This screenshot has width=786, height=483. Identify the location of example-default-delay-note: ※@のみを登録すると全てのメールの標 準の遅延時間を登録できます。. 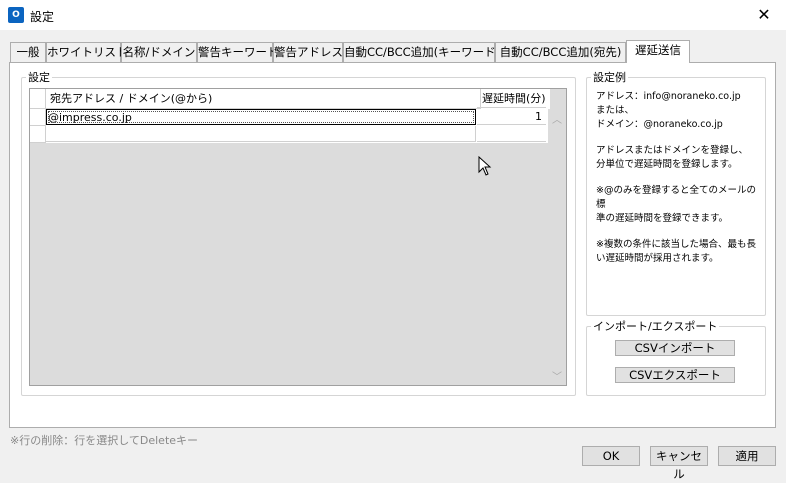
(676, 204).